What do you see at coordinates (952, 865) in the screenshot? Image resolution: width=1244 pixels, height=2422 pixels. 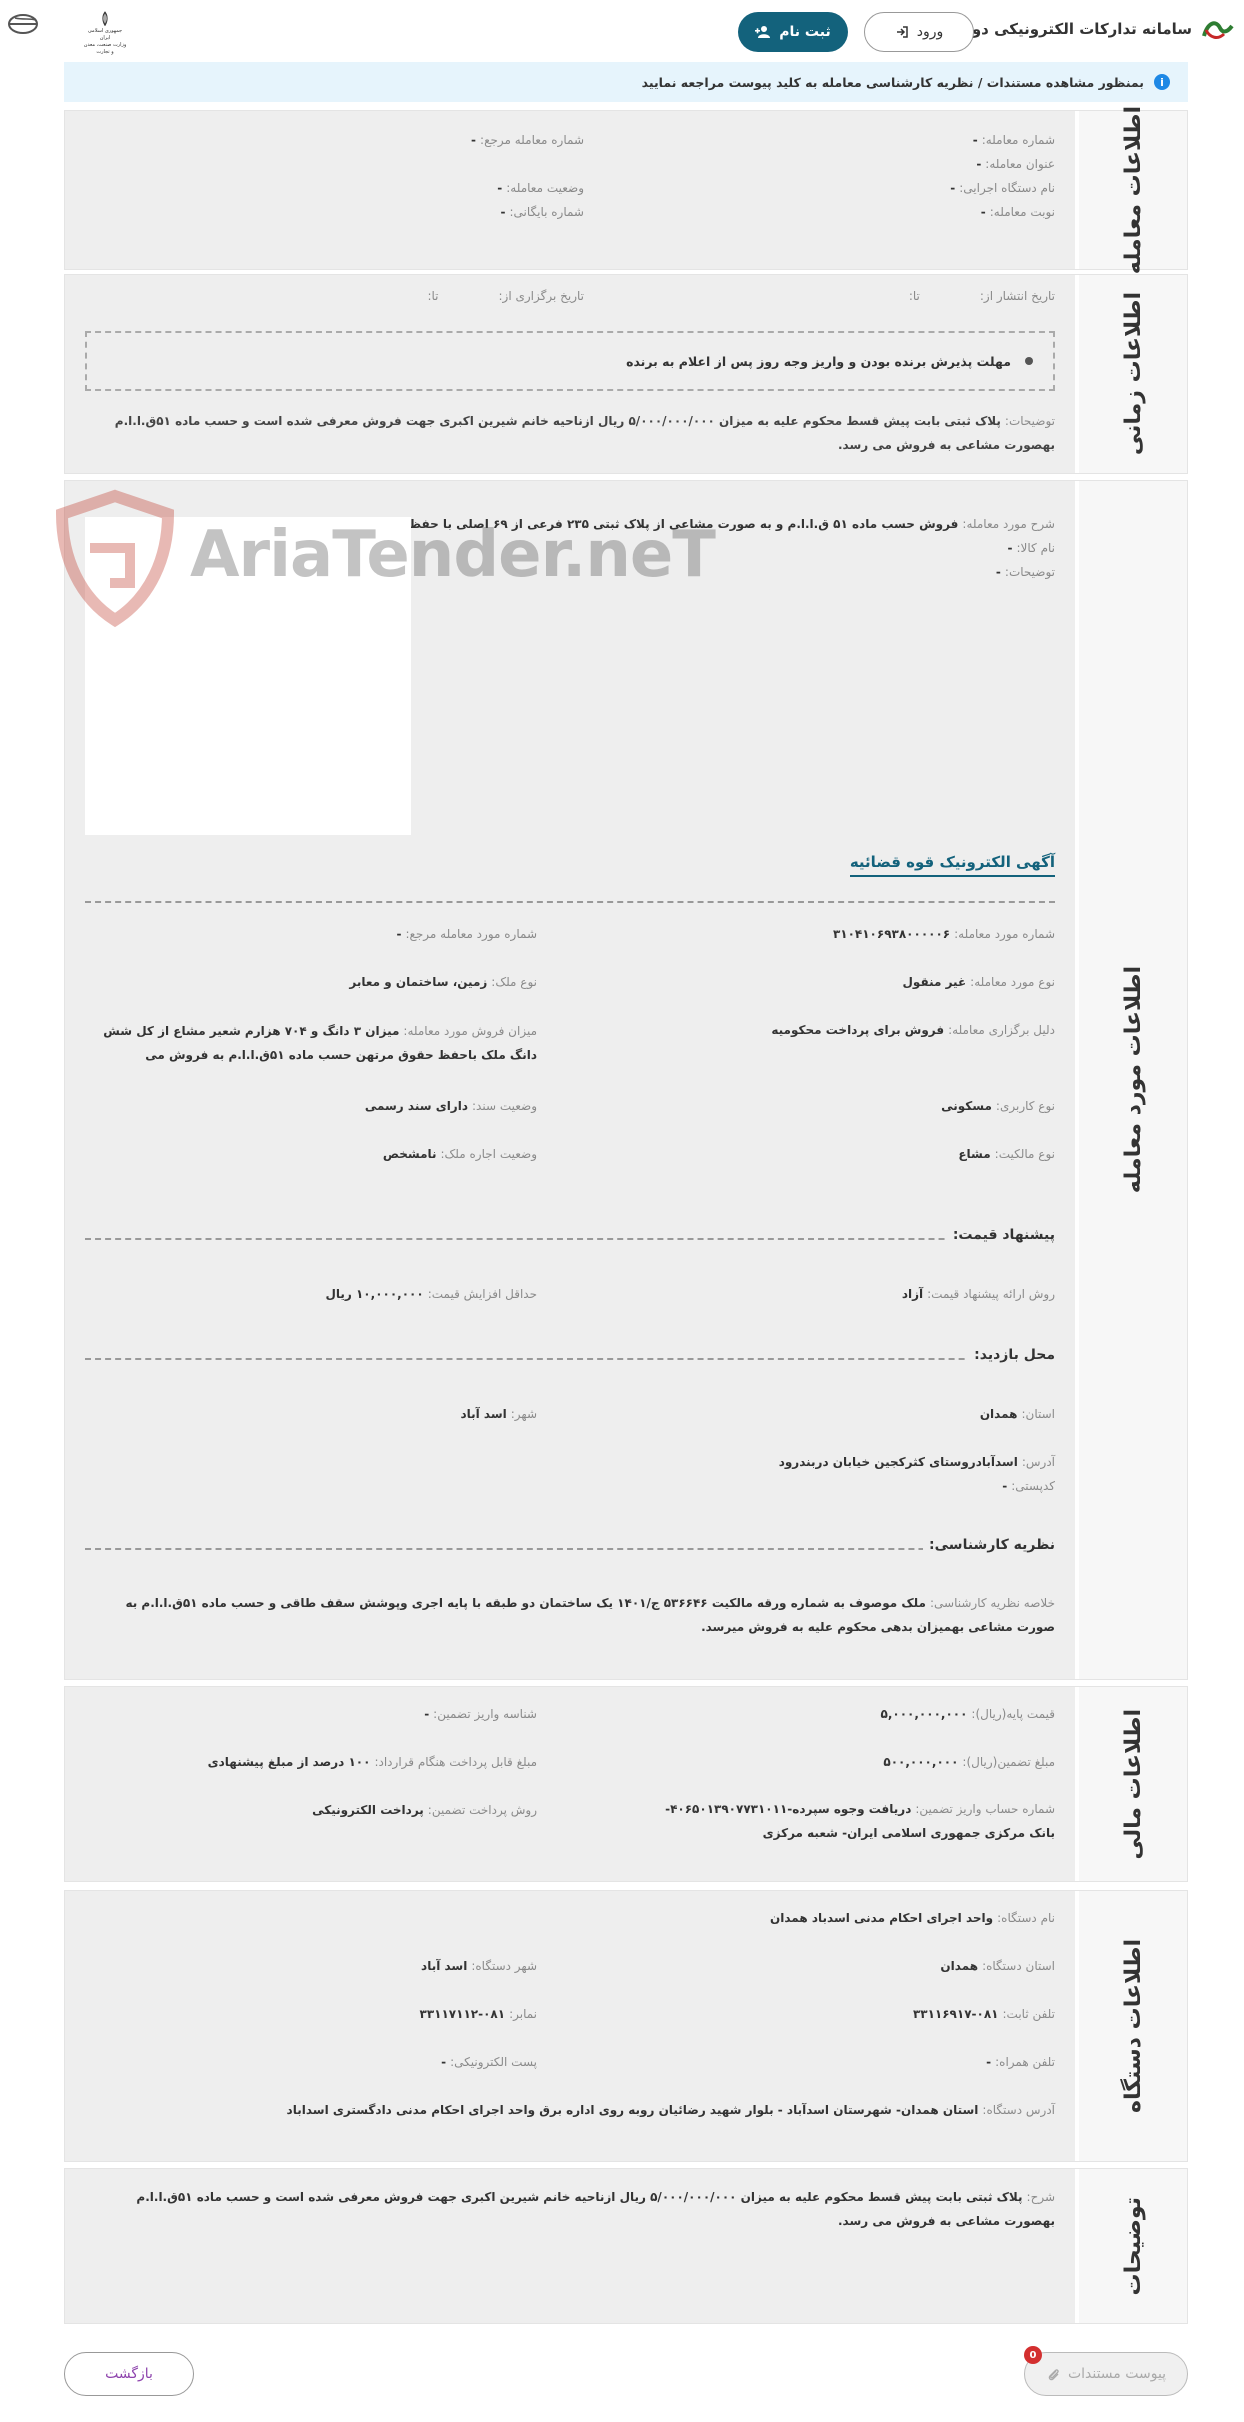 I see `judiciary-ad-link: آگهی الکترونیک قوه قضائیه` at bounding box center [952, 865].